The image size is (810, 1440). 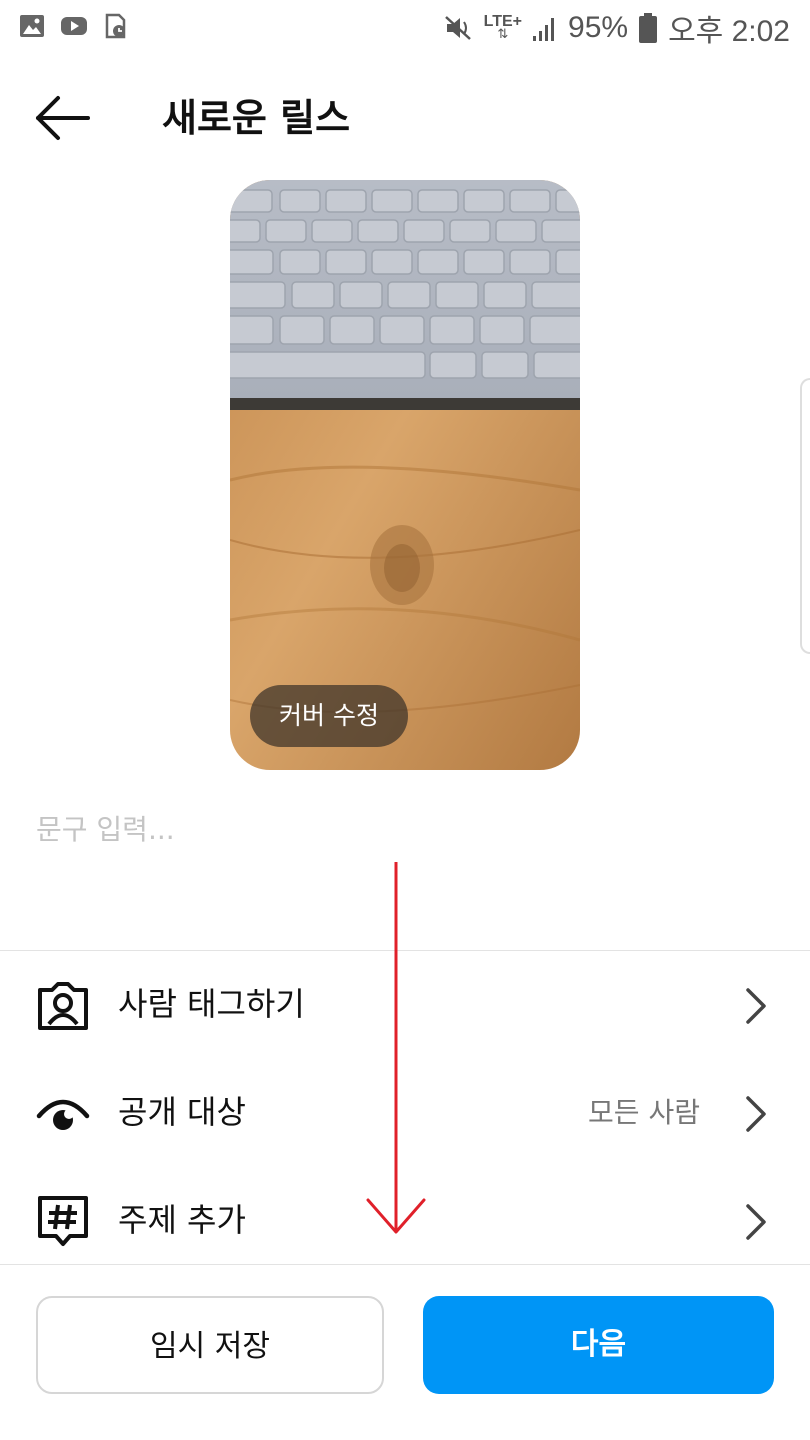 I want to click on signal-icon, so click(x=544, y=29).